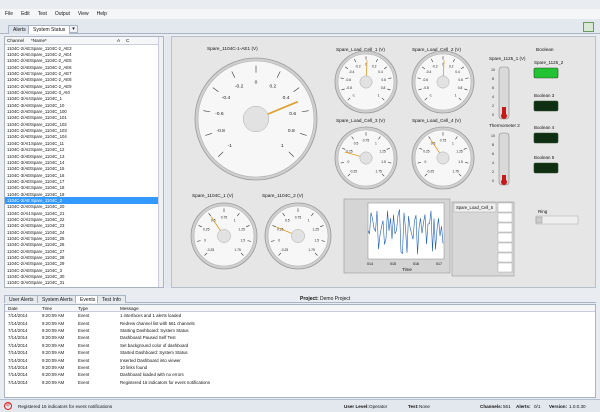 Image resolution: width=600 pixels, height=412 pixels. Describe the element at coordinates (49, 29) in the screenshot. I see `tab-system-status: System Status` at that location.